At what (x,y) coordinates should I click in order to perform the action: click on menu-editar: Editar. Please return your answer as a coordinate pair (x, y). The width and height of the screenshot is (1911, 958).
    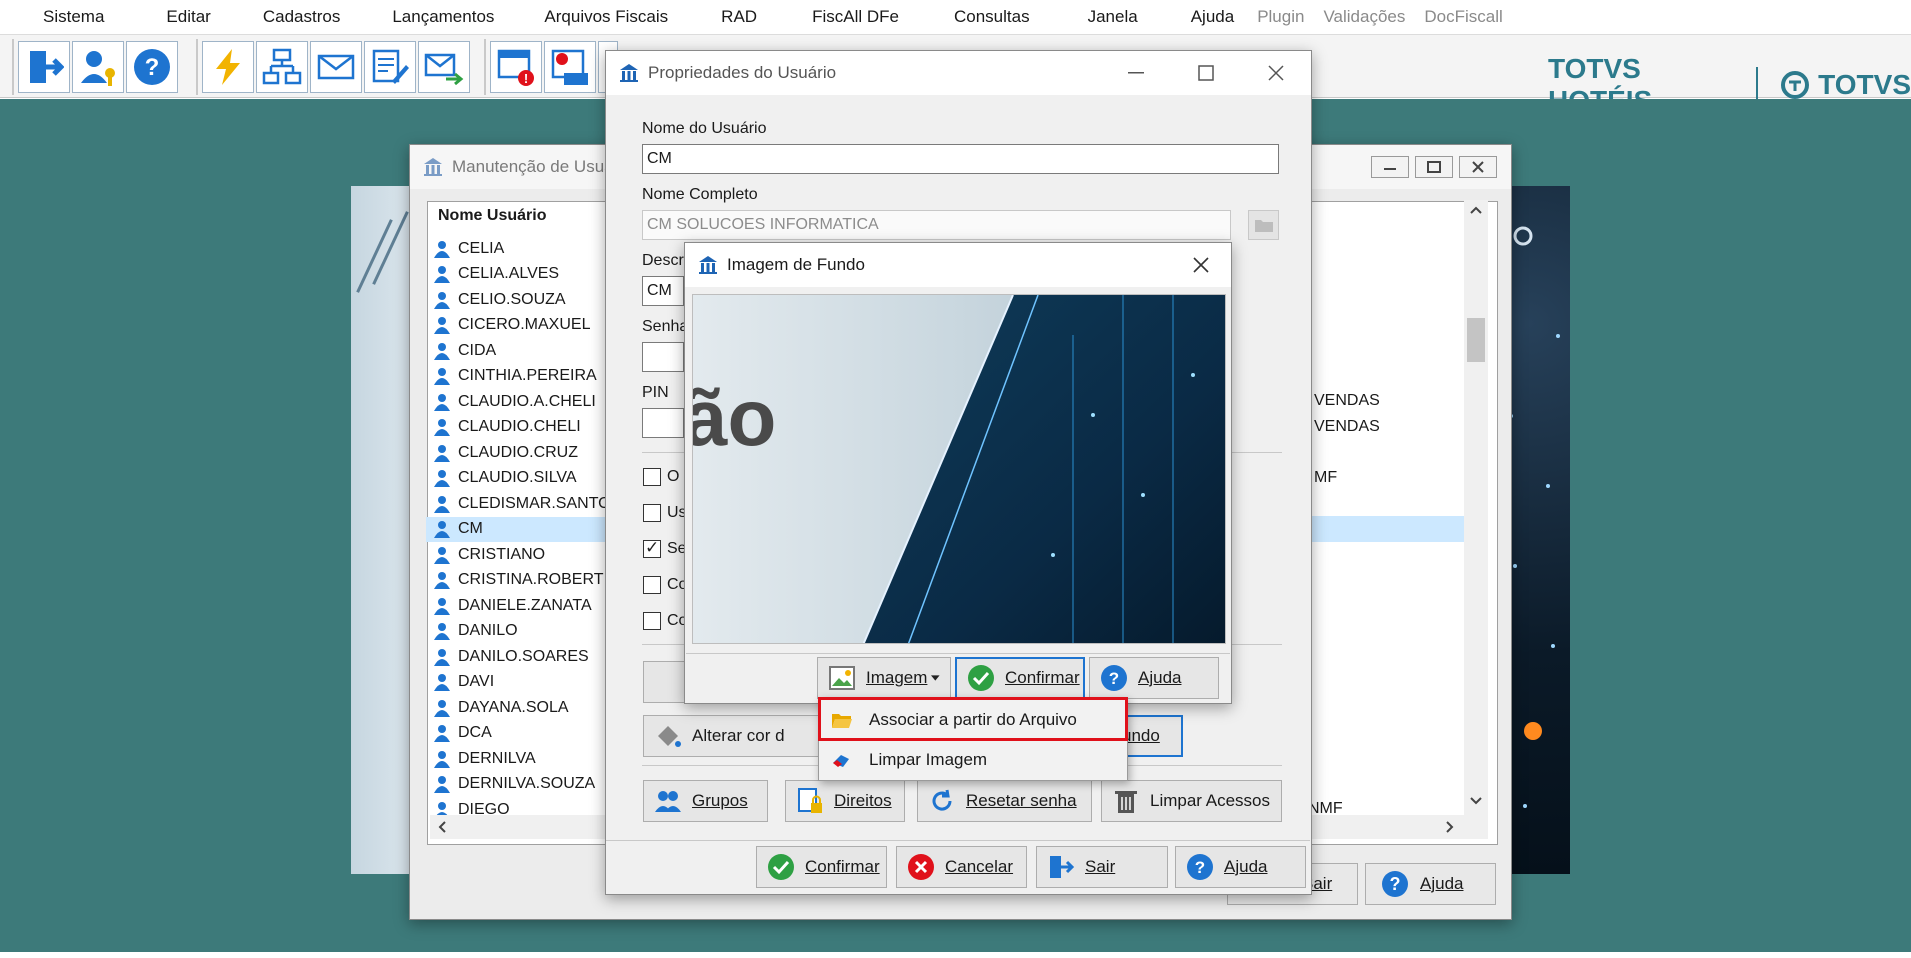
    Looking at the image, I should click on (170, 17).